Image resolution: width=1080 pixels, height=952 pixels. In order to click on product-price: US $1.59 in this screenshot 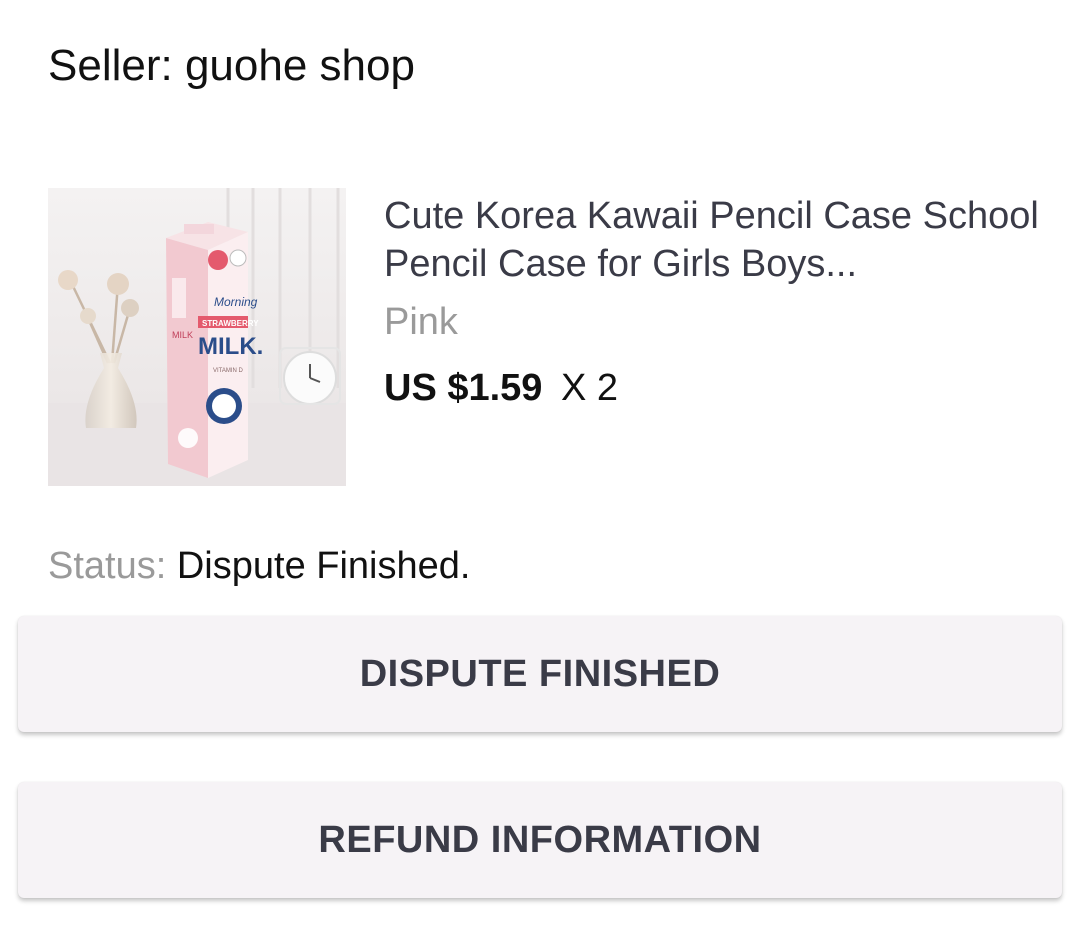, I will do `click(463, 388)`.